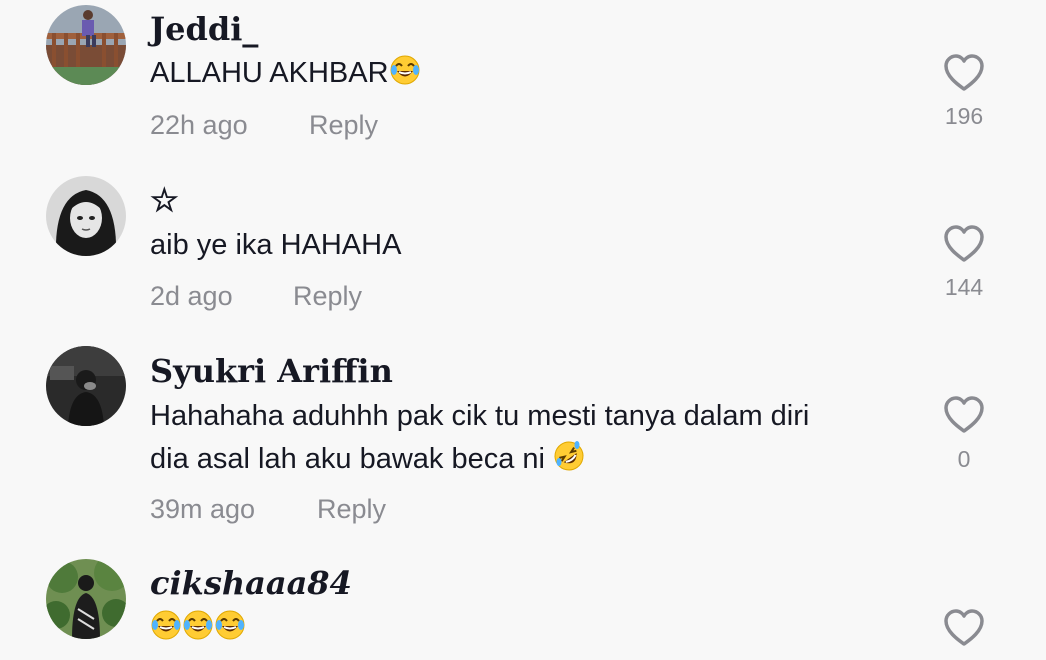 This screenshot has width=1046, height=660. Describe the element at coordinates (269, 73) in the screenshot. I see `comment-text-content: ALLAHU AKHBAR` at that location.